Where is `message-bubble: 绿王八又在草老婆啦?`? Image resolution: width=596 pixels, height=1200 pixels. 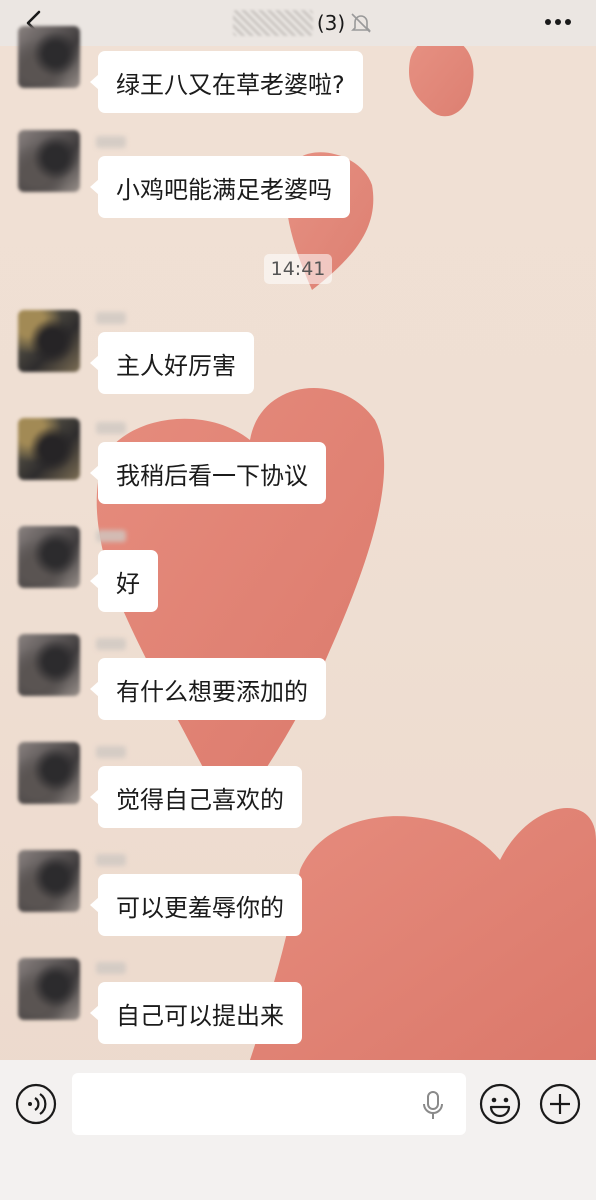
message-bubble: 绿王八又在草老婆啦? is located at coordinates (226, 82).